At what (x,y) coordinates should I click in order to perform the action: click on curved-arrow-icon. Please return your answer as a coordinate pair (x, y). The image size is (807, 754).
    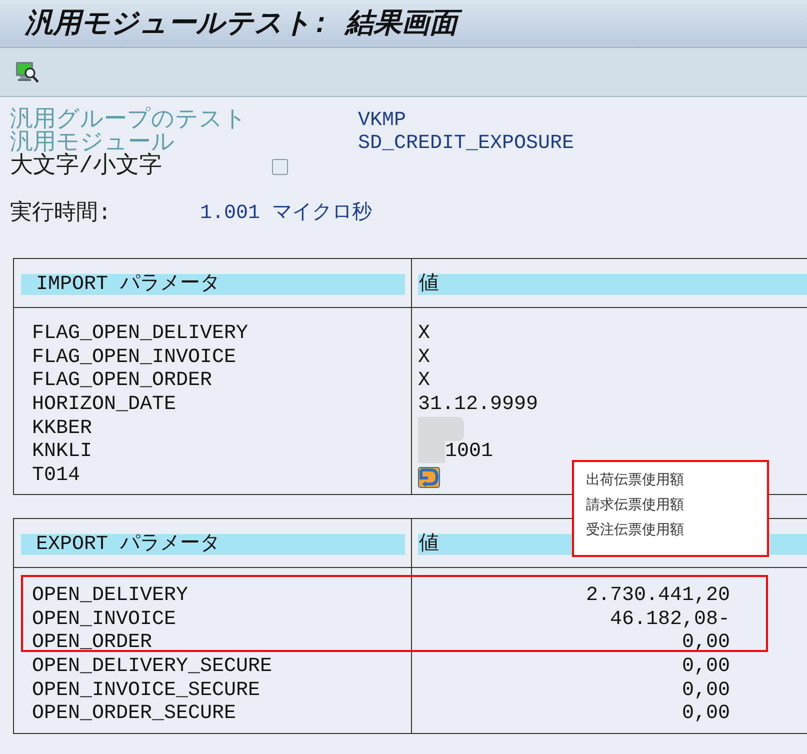
    Looking at the image, I should click on (429, 477).